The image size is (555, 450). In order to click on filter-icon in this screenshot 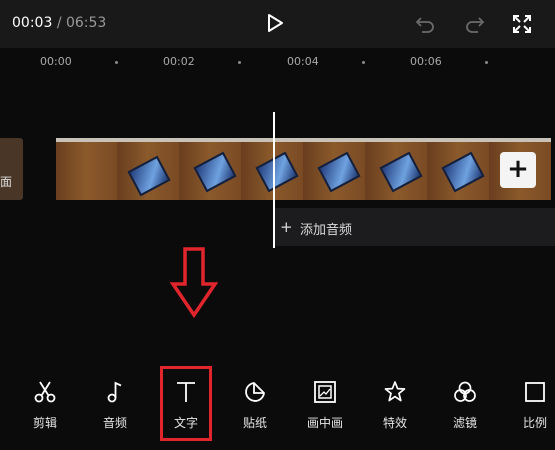, I will do `click(465, 391)`.